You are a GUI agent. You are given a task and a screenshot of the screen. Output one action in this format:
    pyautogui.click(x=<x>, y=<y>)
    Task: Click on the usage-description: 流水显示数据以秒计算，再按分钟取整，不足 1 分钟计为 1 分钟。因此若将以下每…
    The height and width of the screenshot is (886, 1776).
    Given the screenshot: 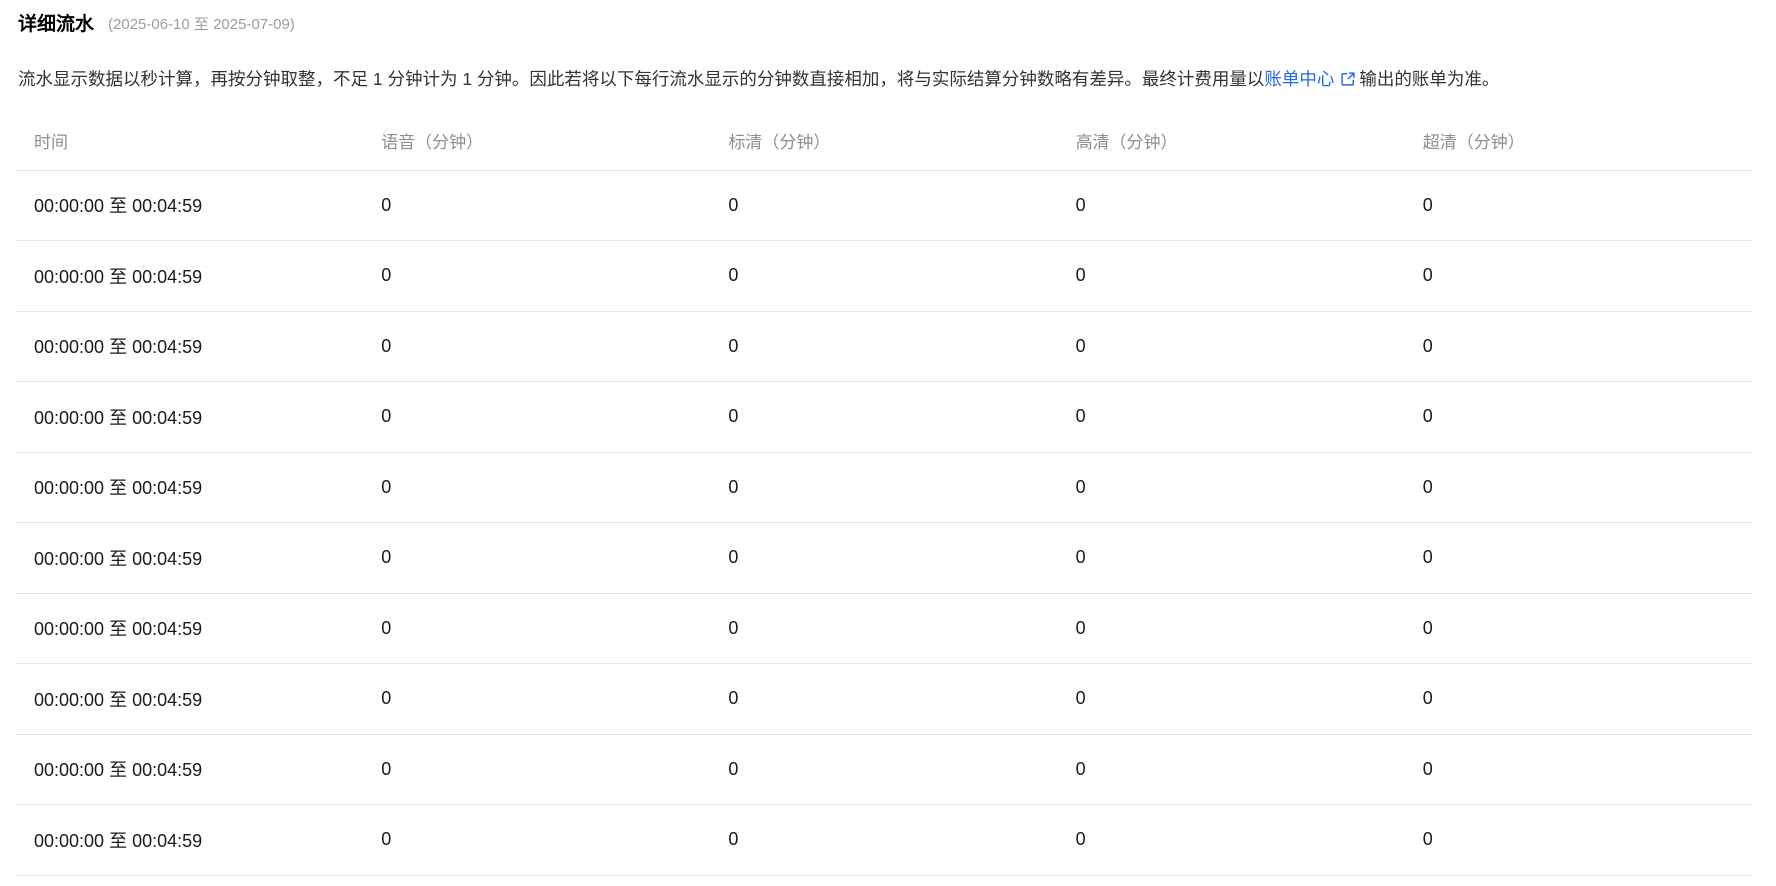 What is the action you would take?
    pyautogui.click(x=885, y=80)
    